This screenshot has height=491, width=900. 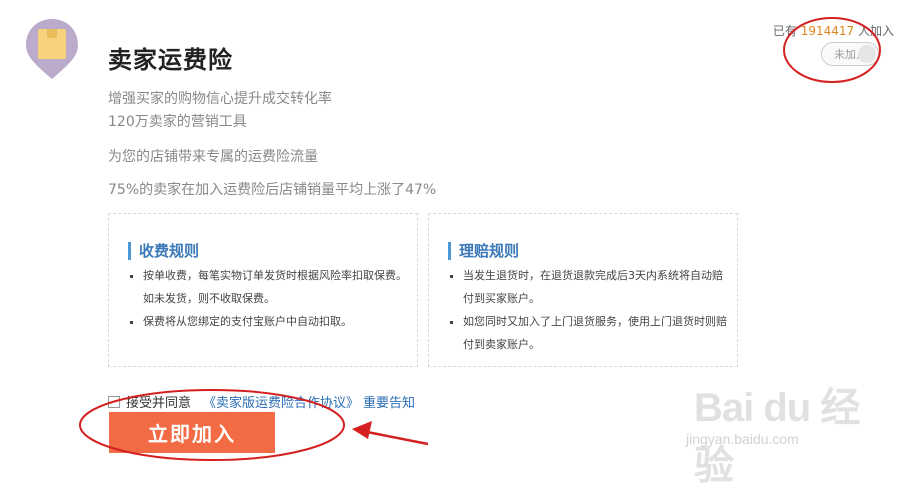 What do you see at coordinates (362, 430) in the screenshot?
I see `annotation-arrow-head` at bounding box center [362, 430].